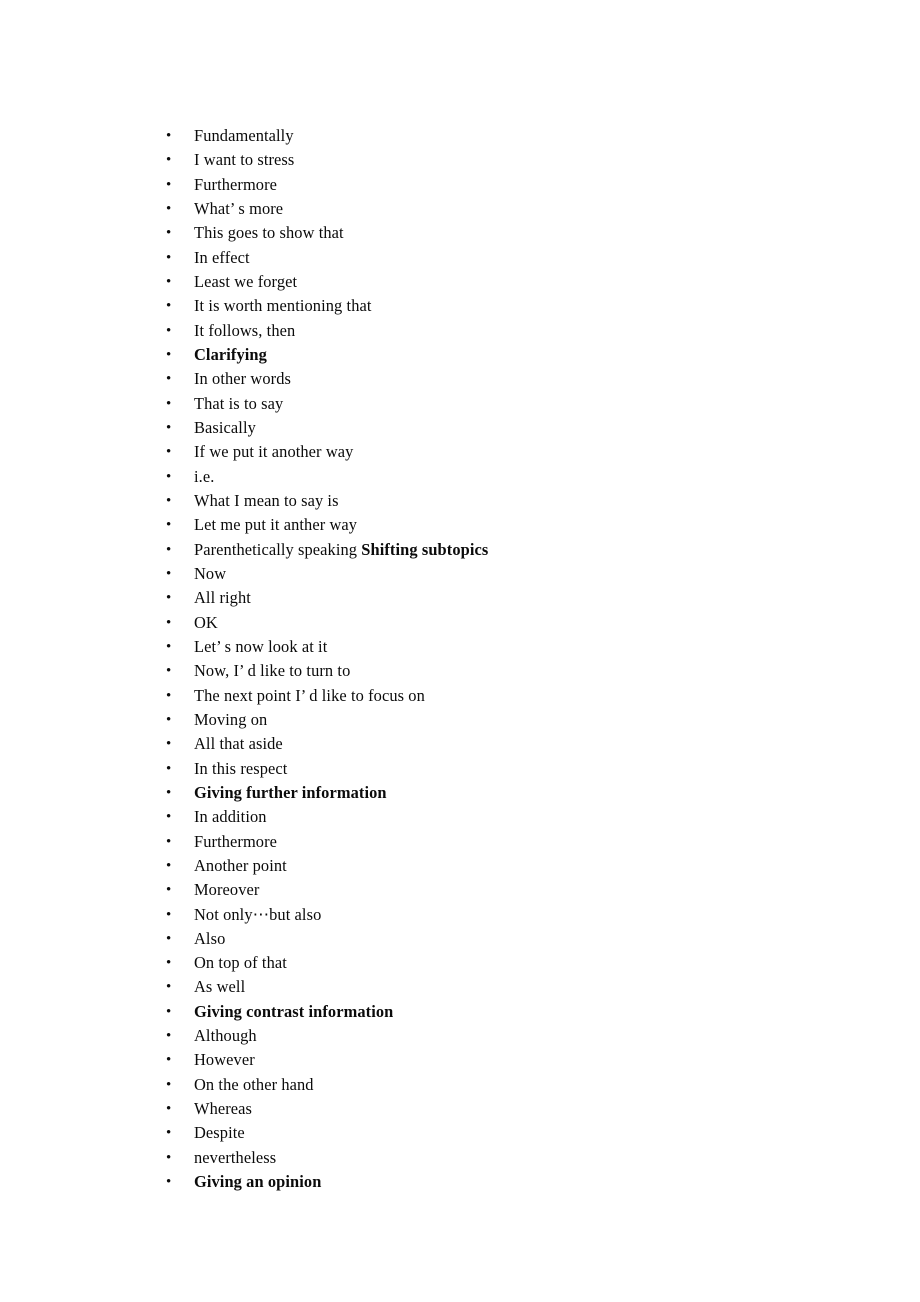  I want to click on list-item-label: Least we forget, so click(246, 281).